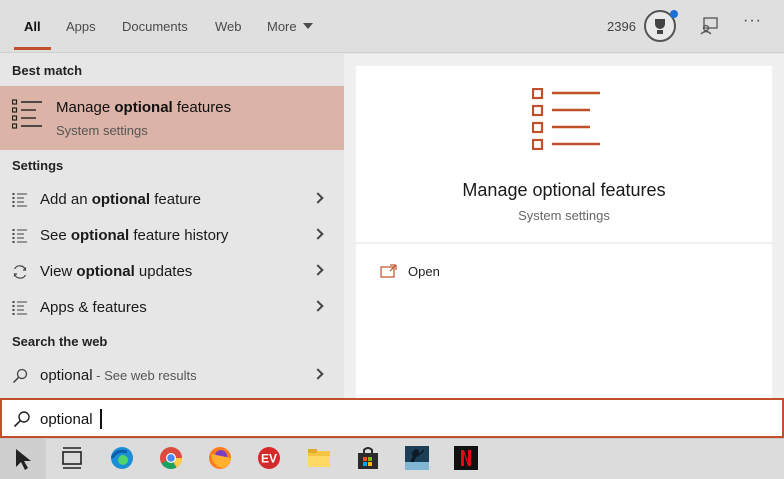  I want to click on result-label: Add an optional feature, so click(120, 199).